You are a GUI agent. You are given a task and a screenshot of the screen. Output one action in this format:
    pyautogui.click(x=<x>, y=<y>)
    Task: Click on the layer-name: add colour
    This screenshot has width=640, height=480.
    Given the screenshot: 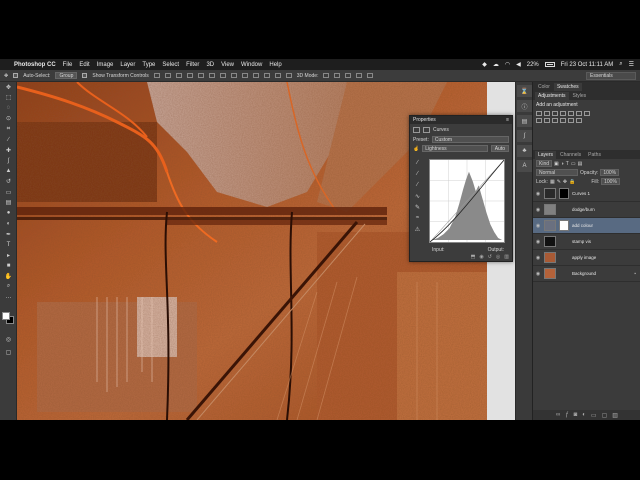 What is the action you would take?
    pyautogui.click(x=582, y=225)
    